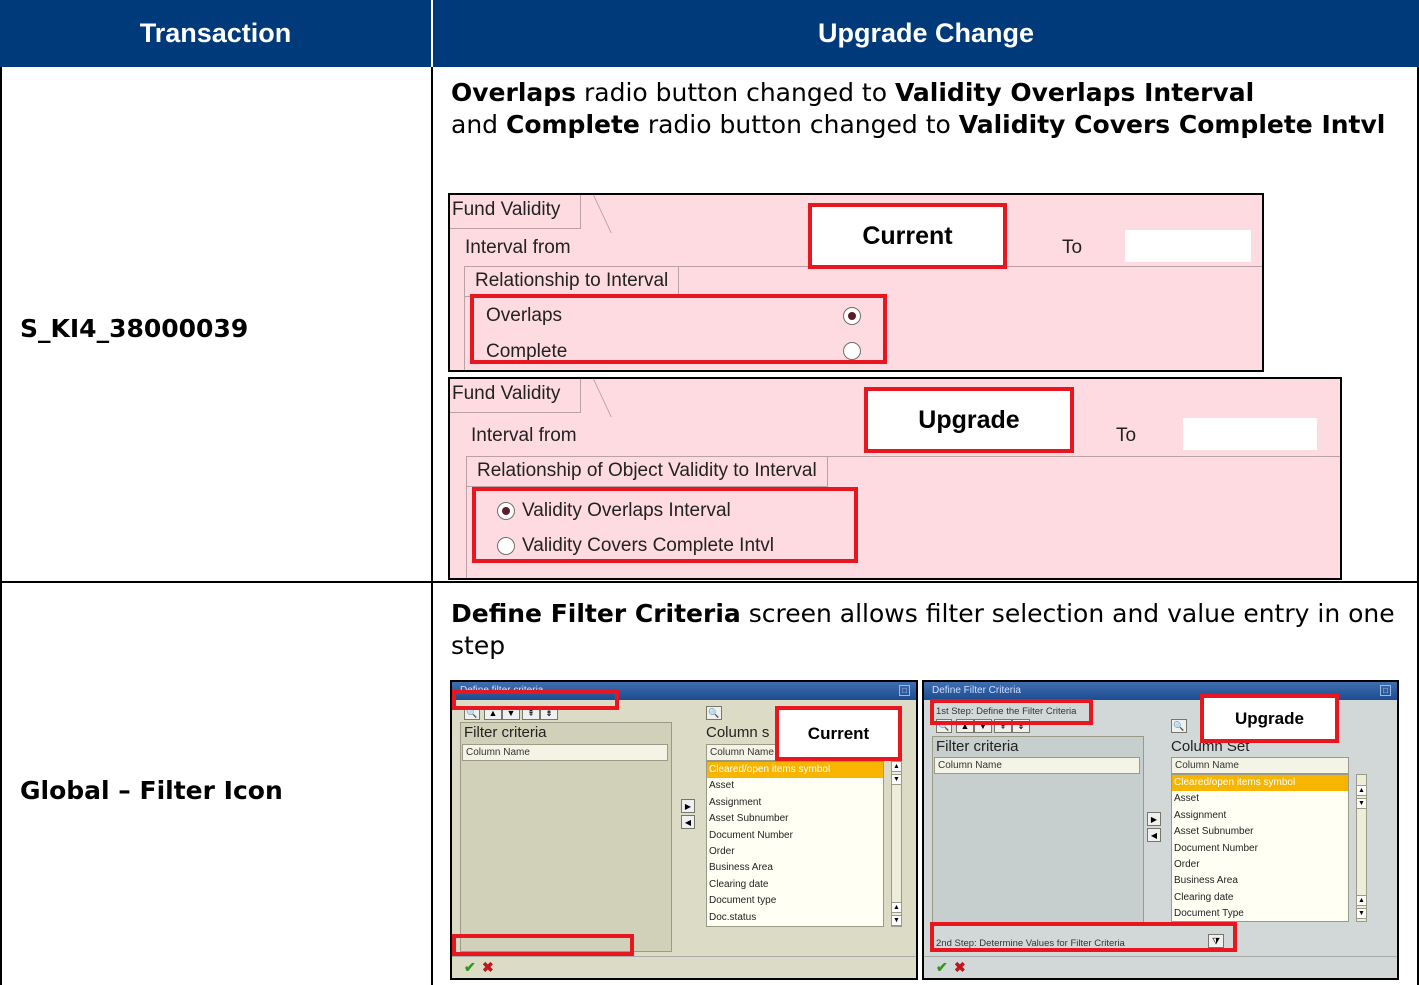  What do you see at coordinates (1172, 124) in the screenshot?
I see `desc-term: Validity Covers Complete Intvl` at bounding box center [1172, 124].